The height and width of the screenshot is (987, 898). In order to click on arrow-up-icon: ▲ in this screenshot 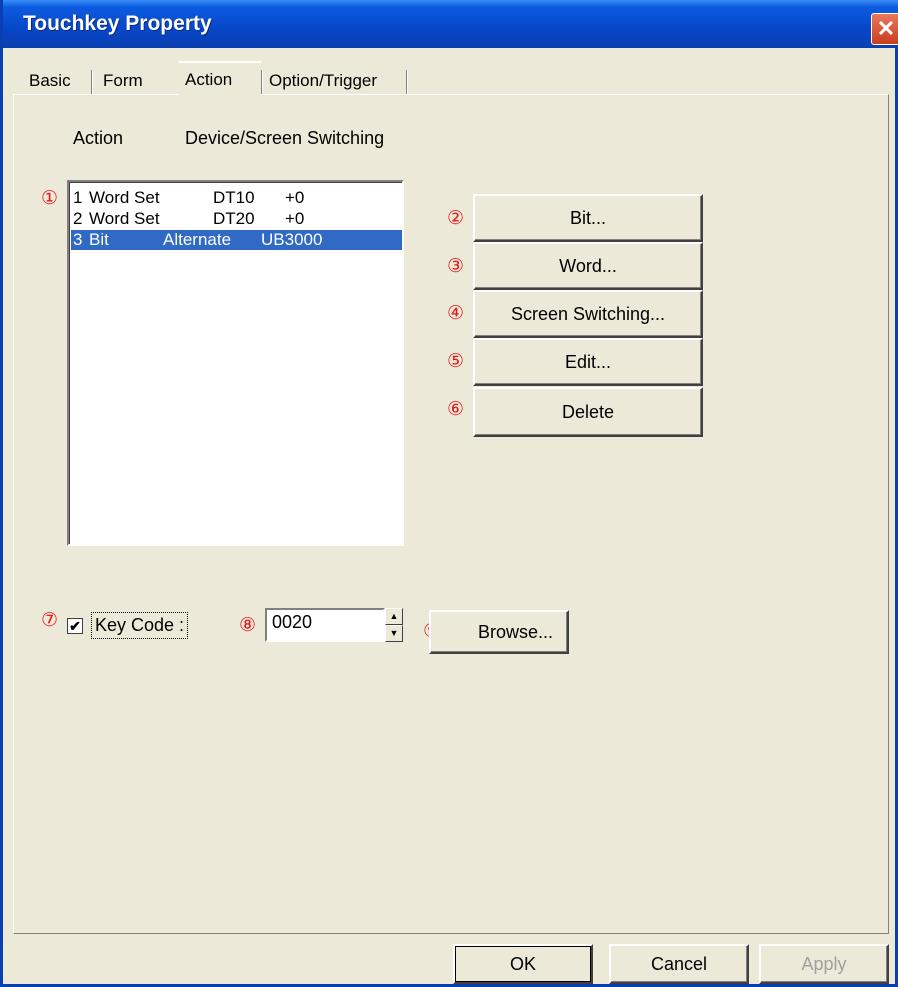, I will do `click(394, 616)`.